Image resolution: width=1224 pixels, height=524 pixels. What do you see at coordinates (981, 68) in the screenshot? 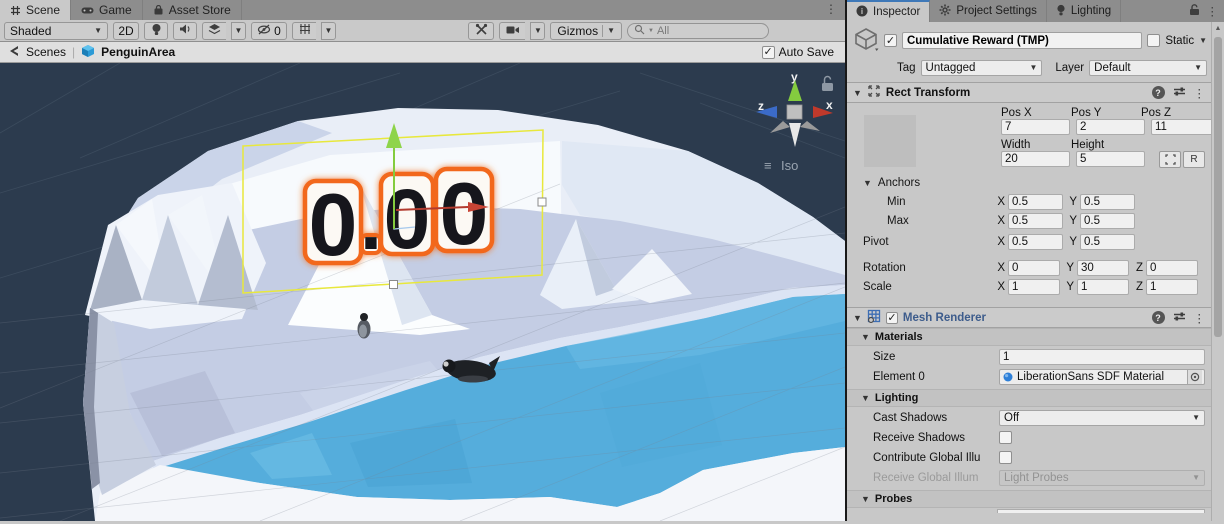
I see `tag-dropdown: Untagged ▼` at bounding box center [981, 68].